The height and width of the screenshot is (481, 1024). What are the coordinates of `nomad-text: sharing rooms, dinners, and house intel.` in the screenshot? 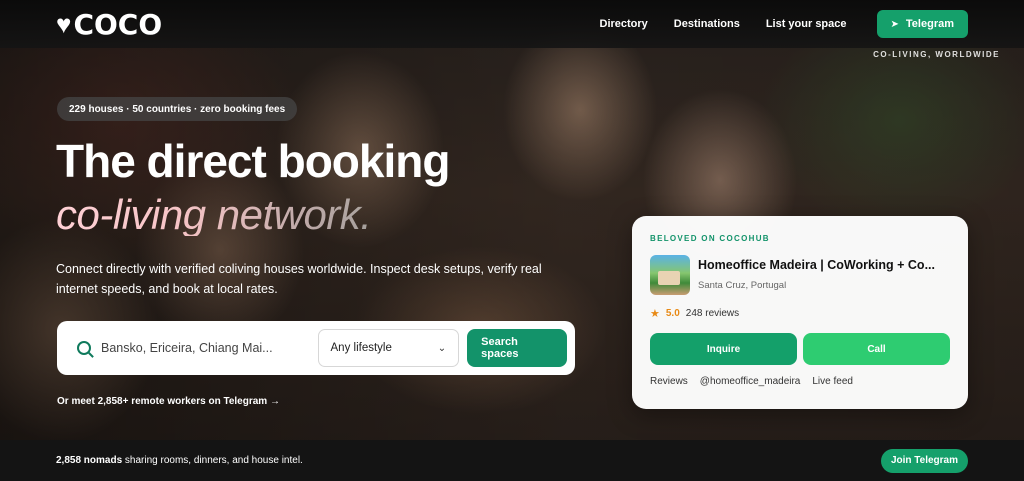 It's located at (212, 460).